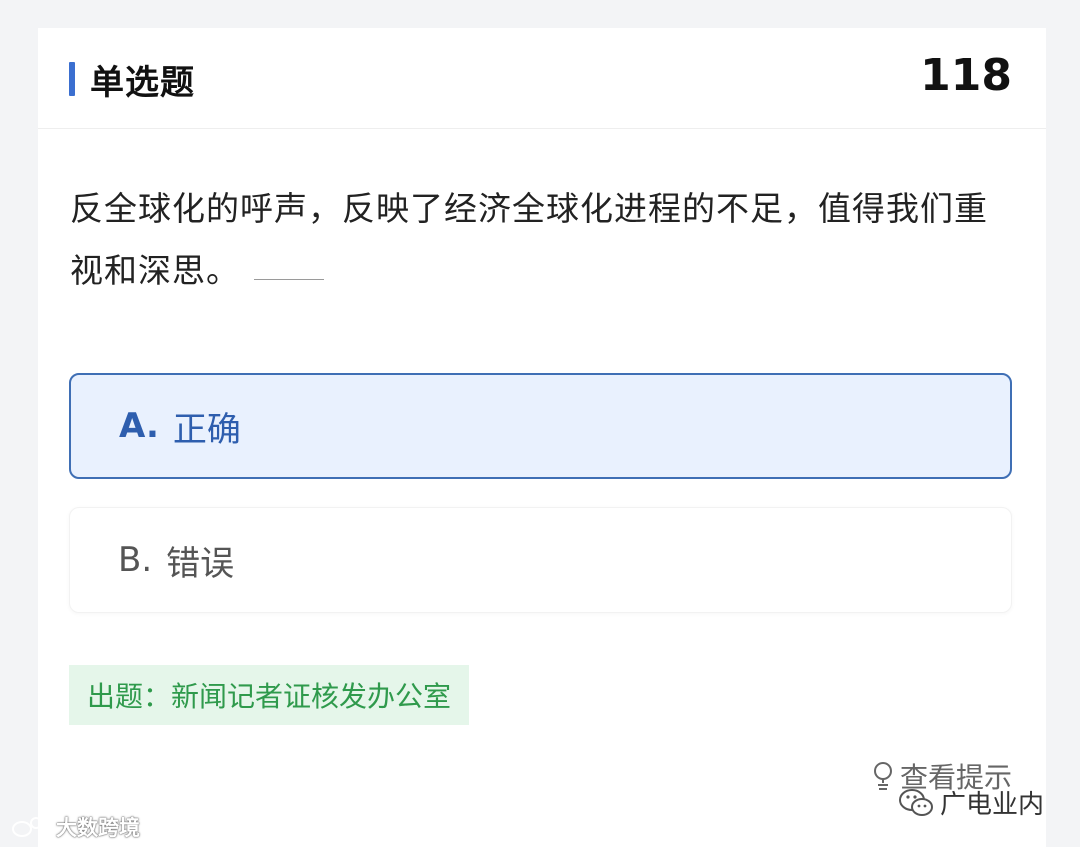 This screenshot has height=847, width=1080. Describe the element at coordinates (200, 563) in the screenshot. I see `option-b-label: 错误` at that location.